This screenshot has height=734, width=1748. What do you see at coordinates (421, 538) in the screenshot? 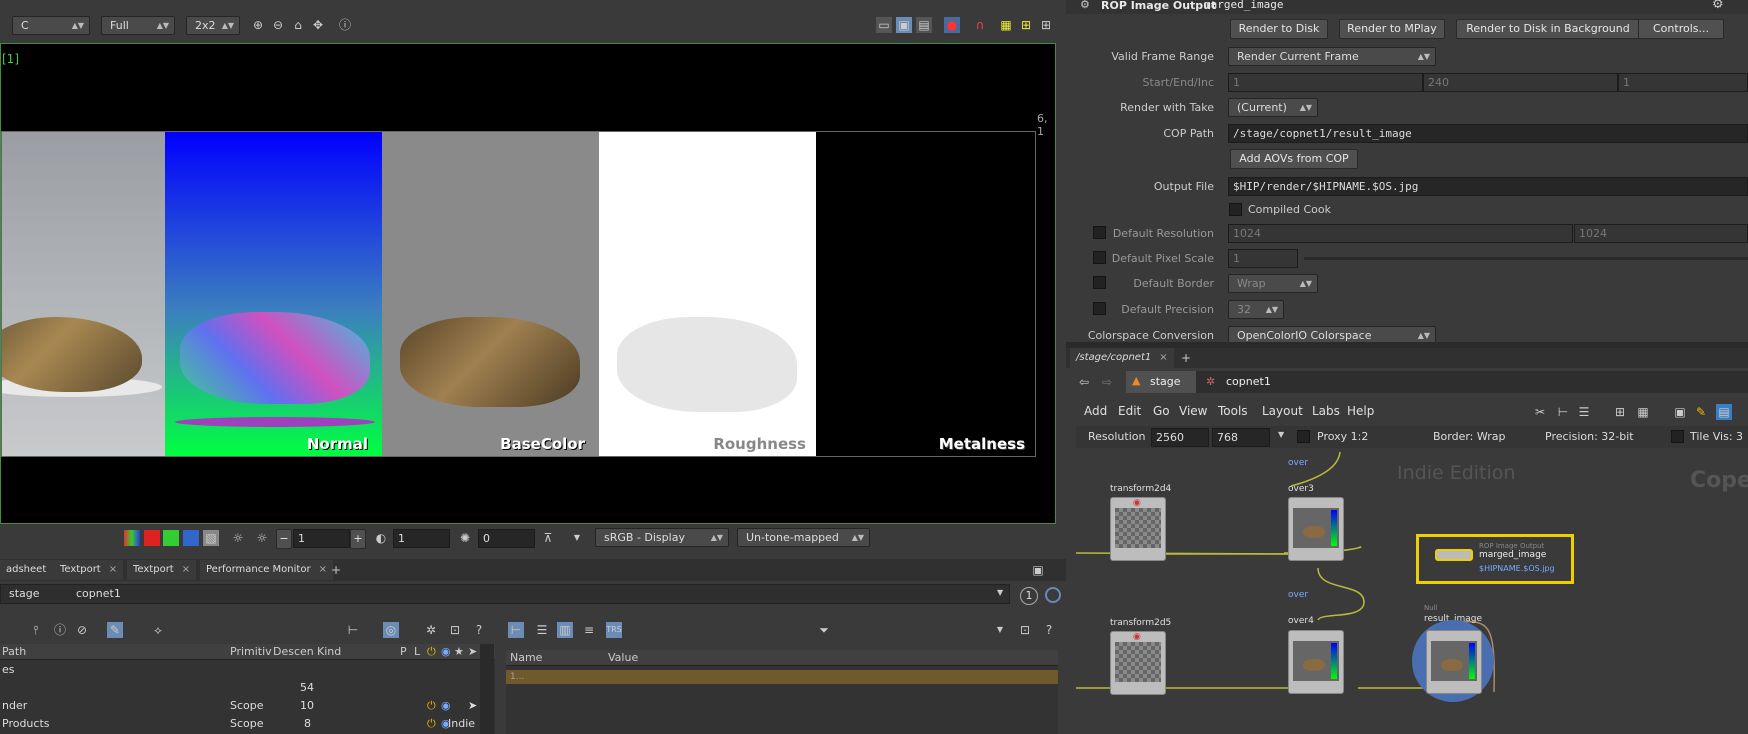
I see `gamma-field: 1` at bounding box center [421, 538].